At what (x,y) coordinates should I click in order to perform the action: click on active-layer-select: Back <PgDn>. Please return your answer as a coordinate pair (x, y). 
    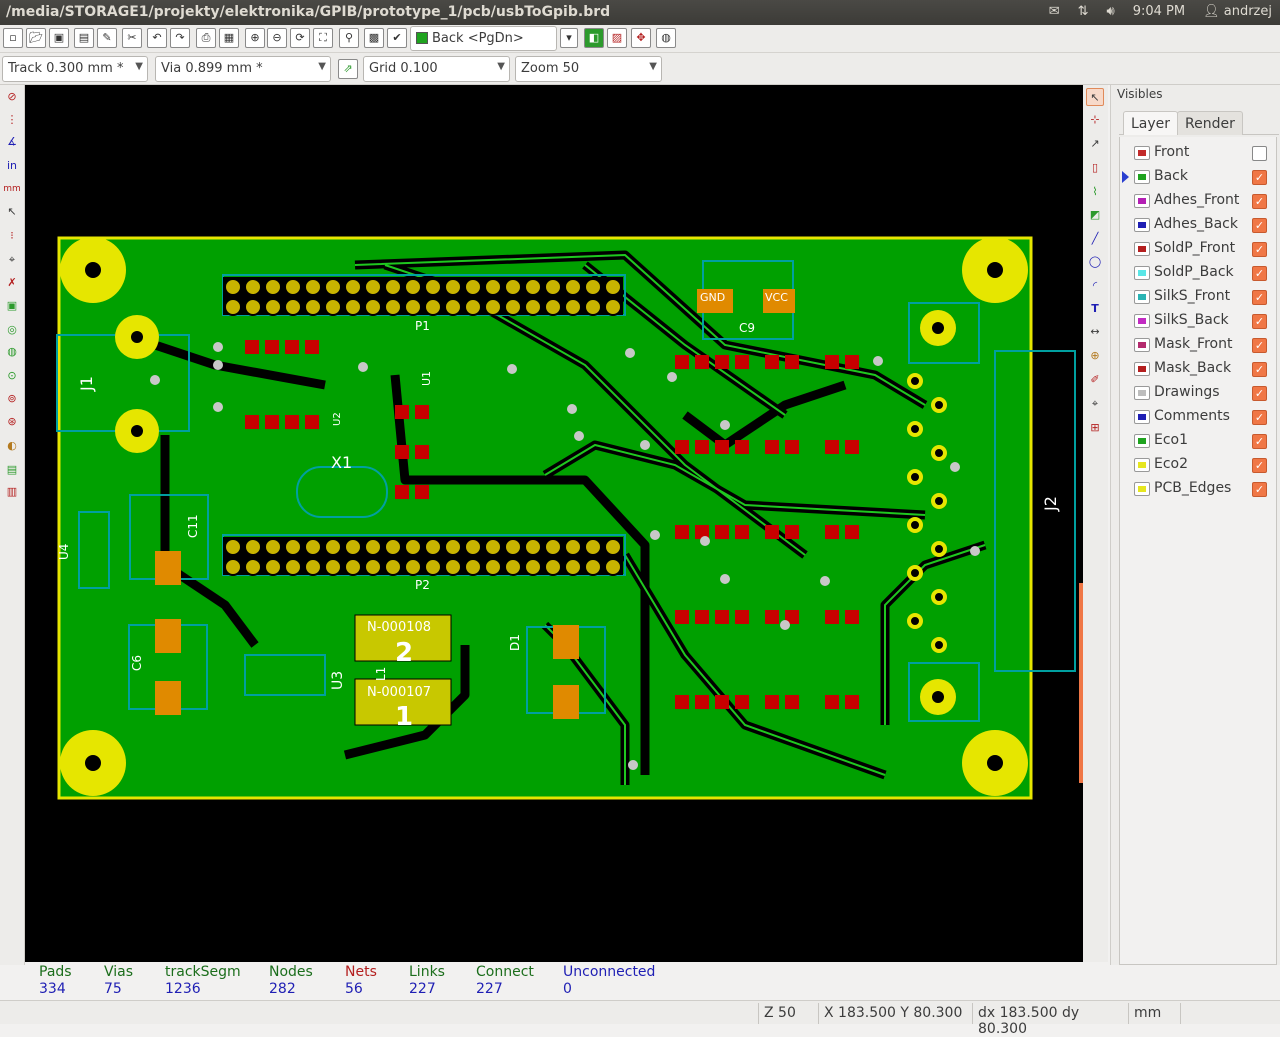
    Looking at the image, I should click on (483, 38).